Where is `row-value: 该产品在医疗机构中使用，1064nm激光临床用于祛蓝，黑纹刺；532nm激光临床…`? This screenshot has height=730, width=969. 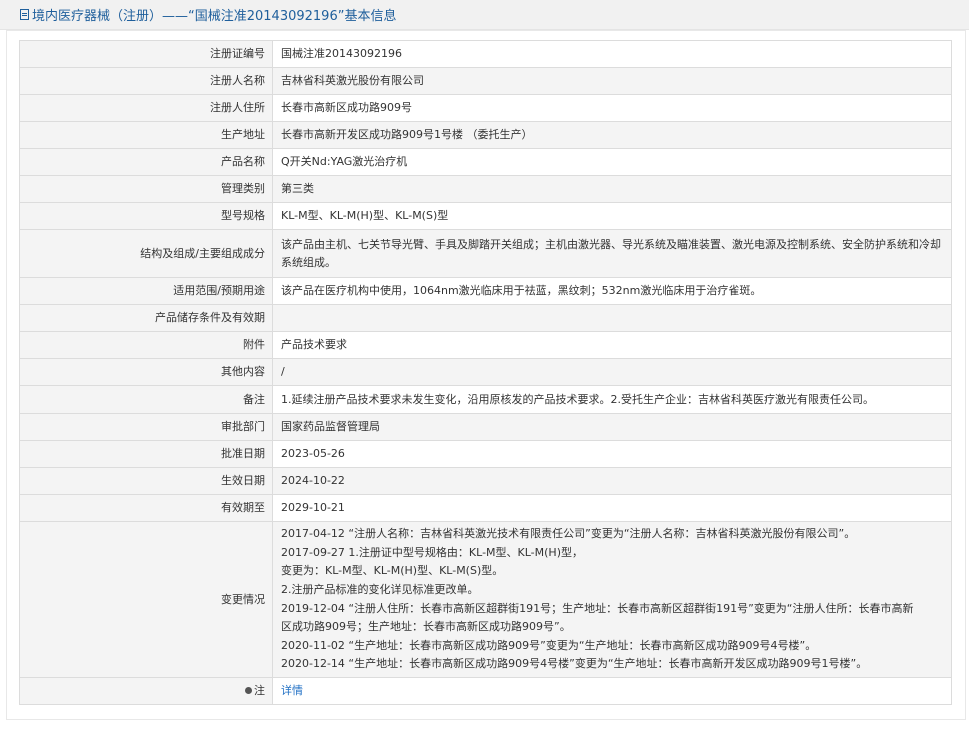
row-value: 该产品在医疗机构中使用，1064nm激光临床用于祛蓝，黑纹刺；532nm激光临床… is located at coordinates (612, 291).